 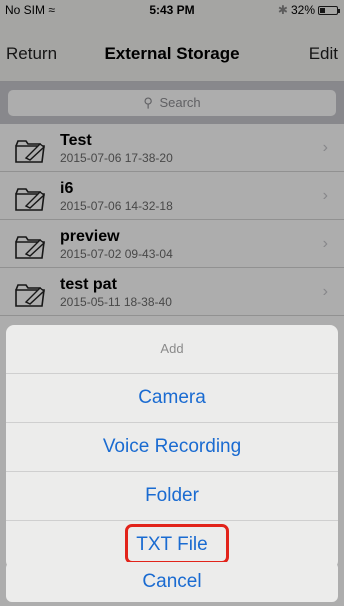 What do you see at coordinates (172, 496) in the screenshot?
I see `folder-option: Folder` at bounding box center [172, 496].